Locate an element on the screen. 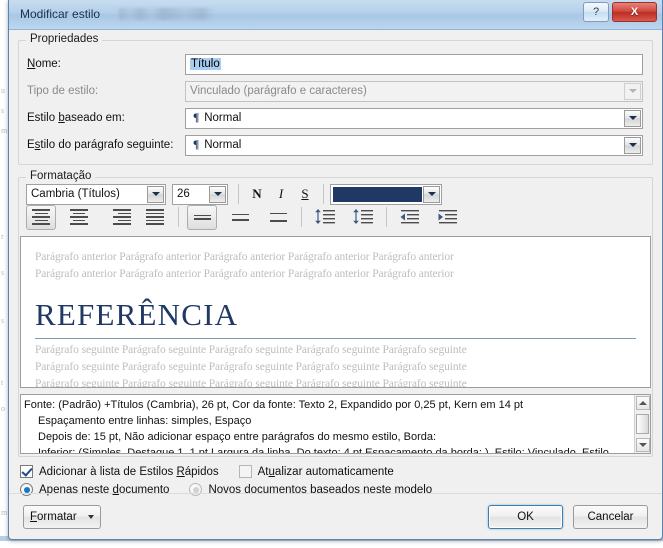 The width and height of the screenshot is (663, 548). format-button-label: Formatar is located at coordinates (53, 516).